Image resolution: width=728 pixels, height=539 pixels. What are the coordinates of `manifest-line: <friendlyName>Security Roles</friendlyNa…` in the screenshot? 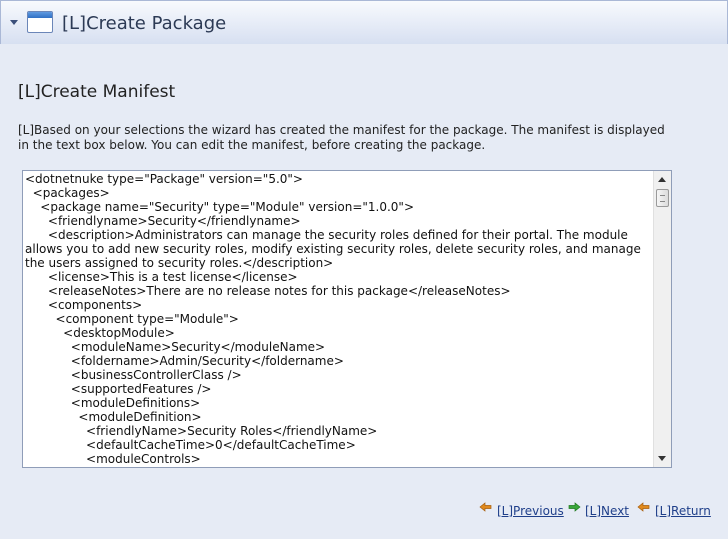 It's located at (201, 431).